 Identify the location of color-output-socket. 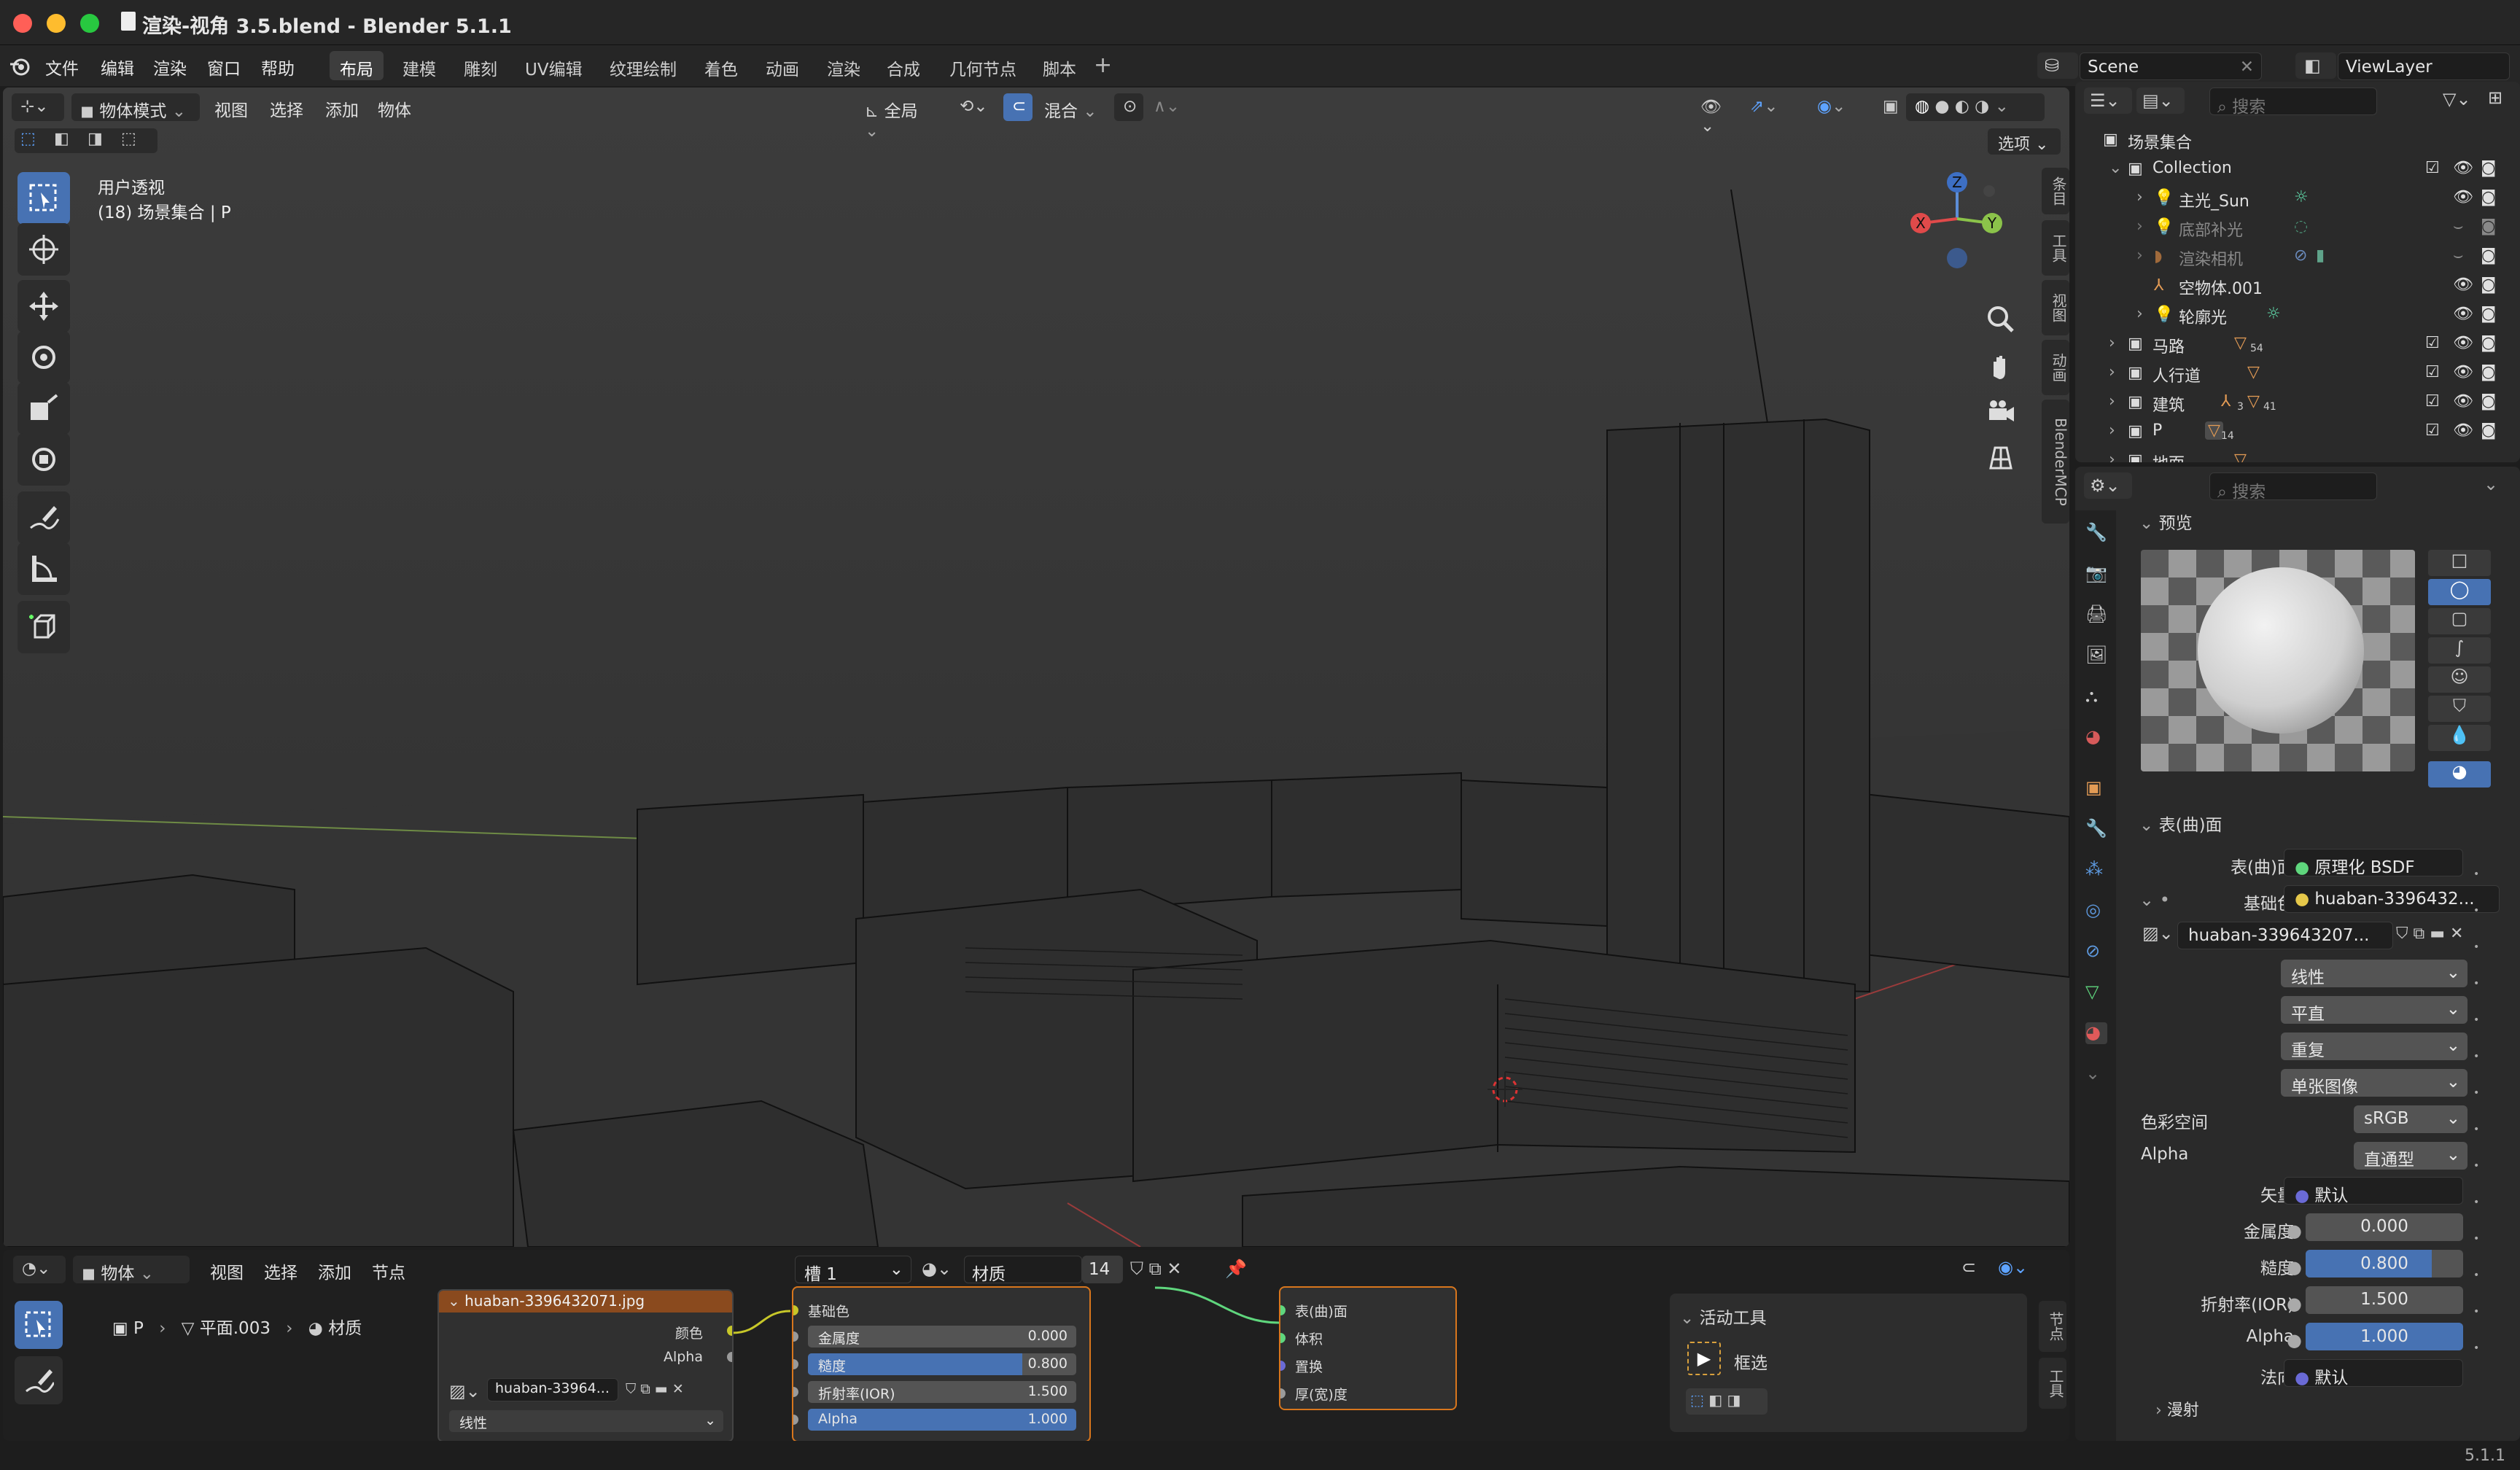
(729, 1331).